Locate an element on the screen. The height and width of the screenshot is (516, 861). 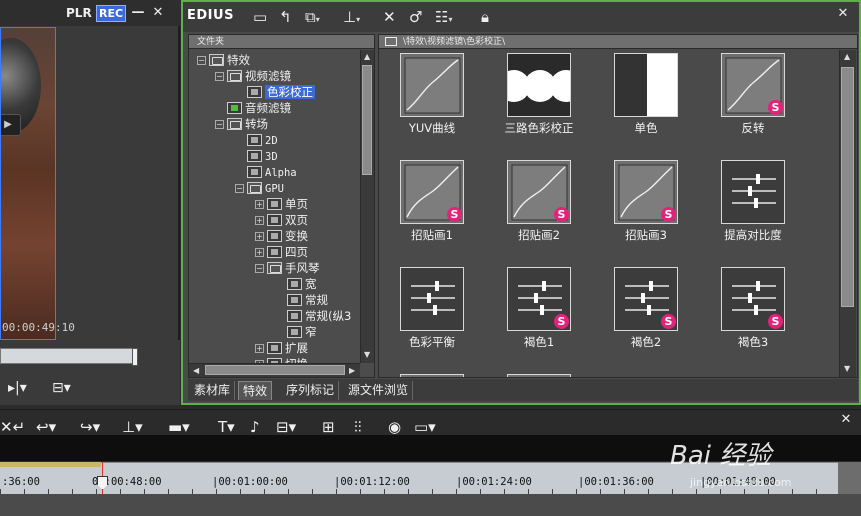
panel-tab: 序列标记 is located at coordinates (311, 390).